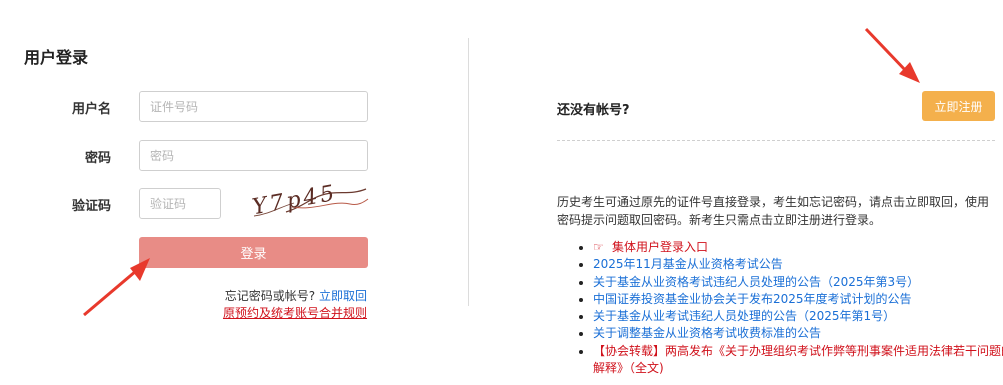 This screenshot has width=1003, height=385. I want to click on no-account-text: 还没有帐号?, so click(593, 110).